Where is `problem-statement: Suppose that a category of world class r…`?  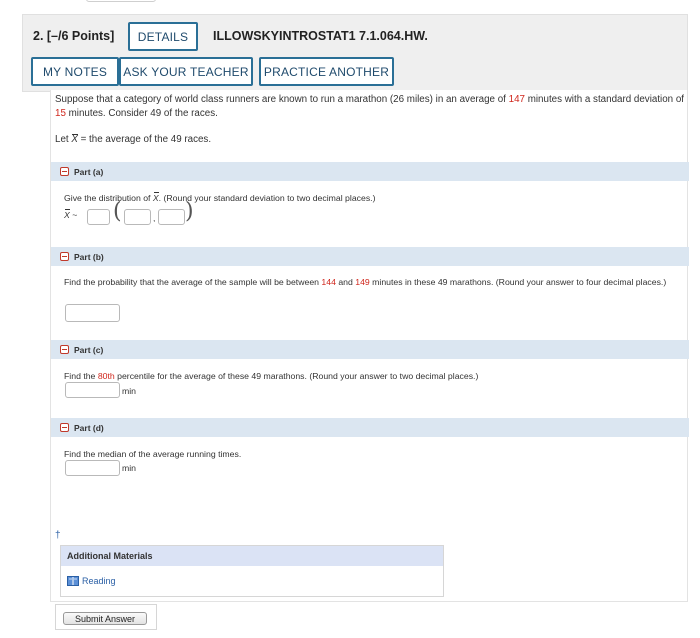
problem-statement: Suppose that a category of world class r… is located at coordinates (371, 107).